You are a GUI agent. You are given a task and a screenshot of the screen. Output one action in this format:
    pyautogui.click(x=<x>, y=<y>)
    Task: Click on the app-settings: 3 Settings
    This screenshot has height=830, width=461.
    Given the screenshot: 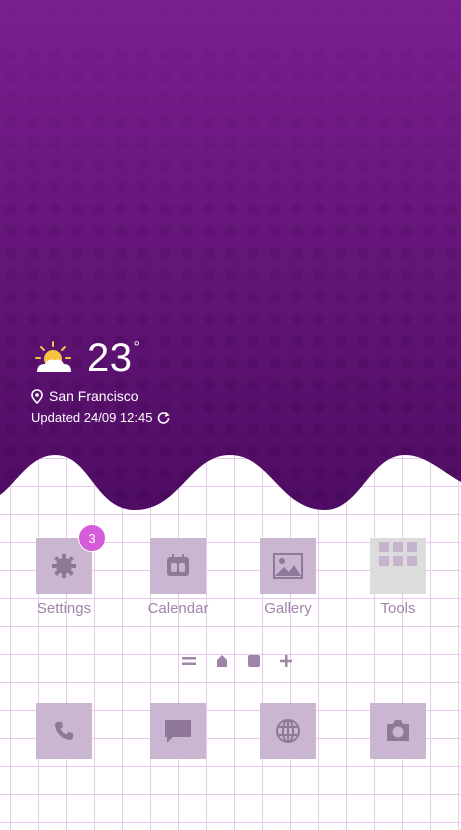 What is the action you would take?
    pyautogui.click(x=64, y=570)
    